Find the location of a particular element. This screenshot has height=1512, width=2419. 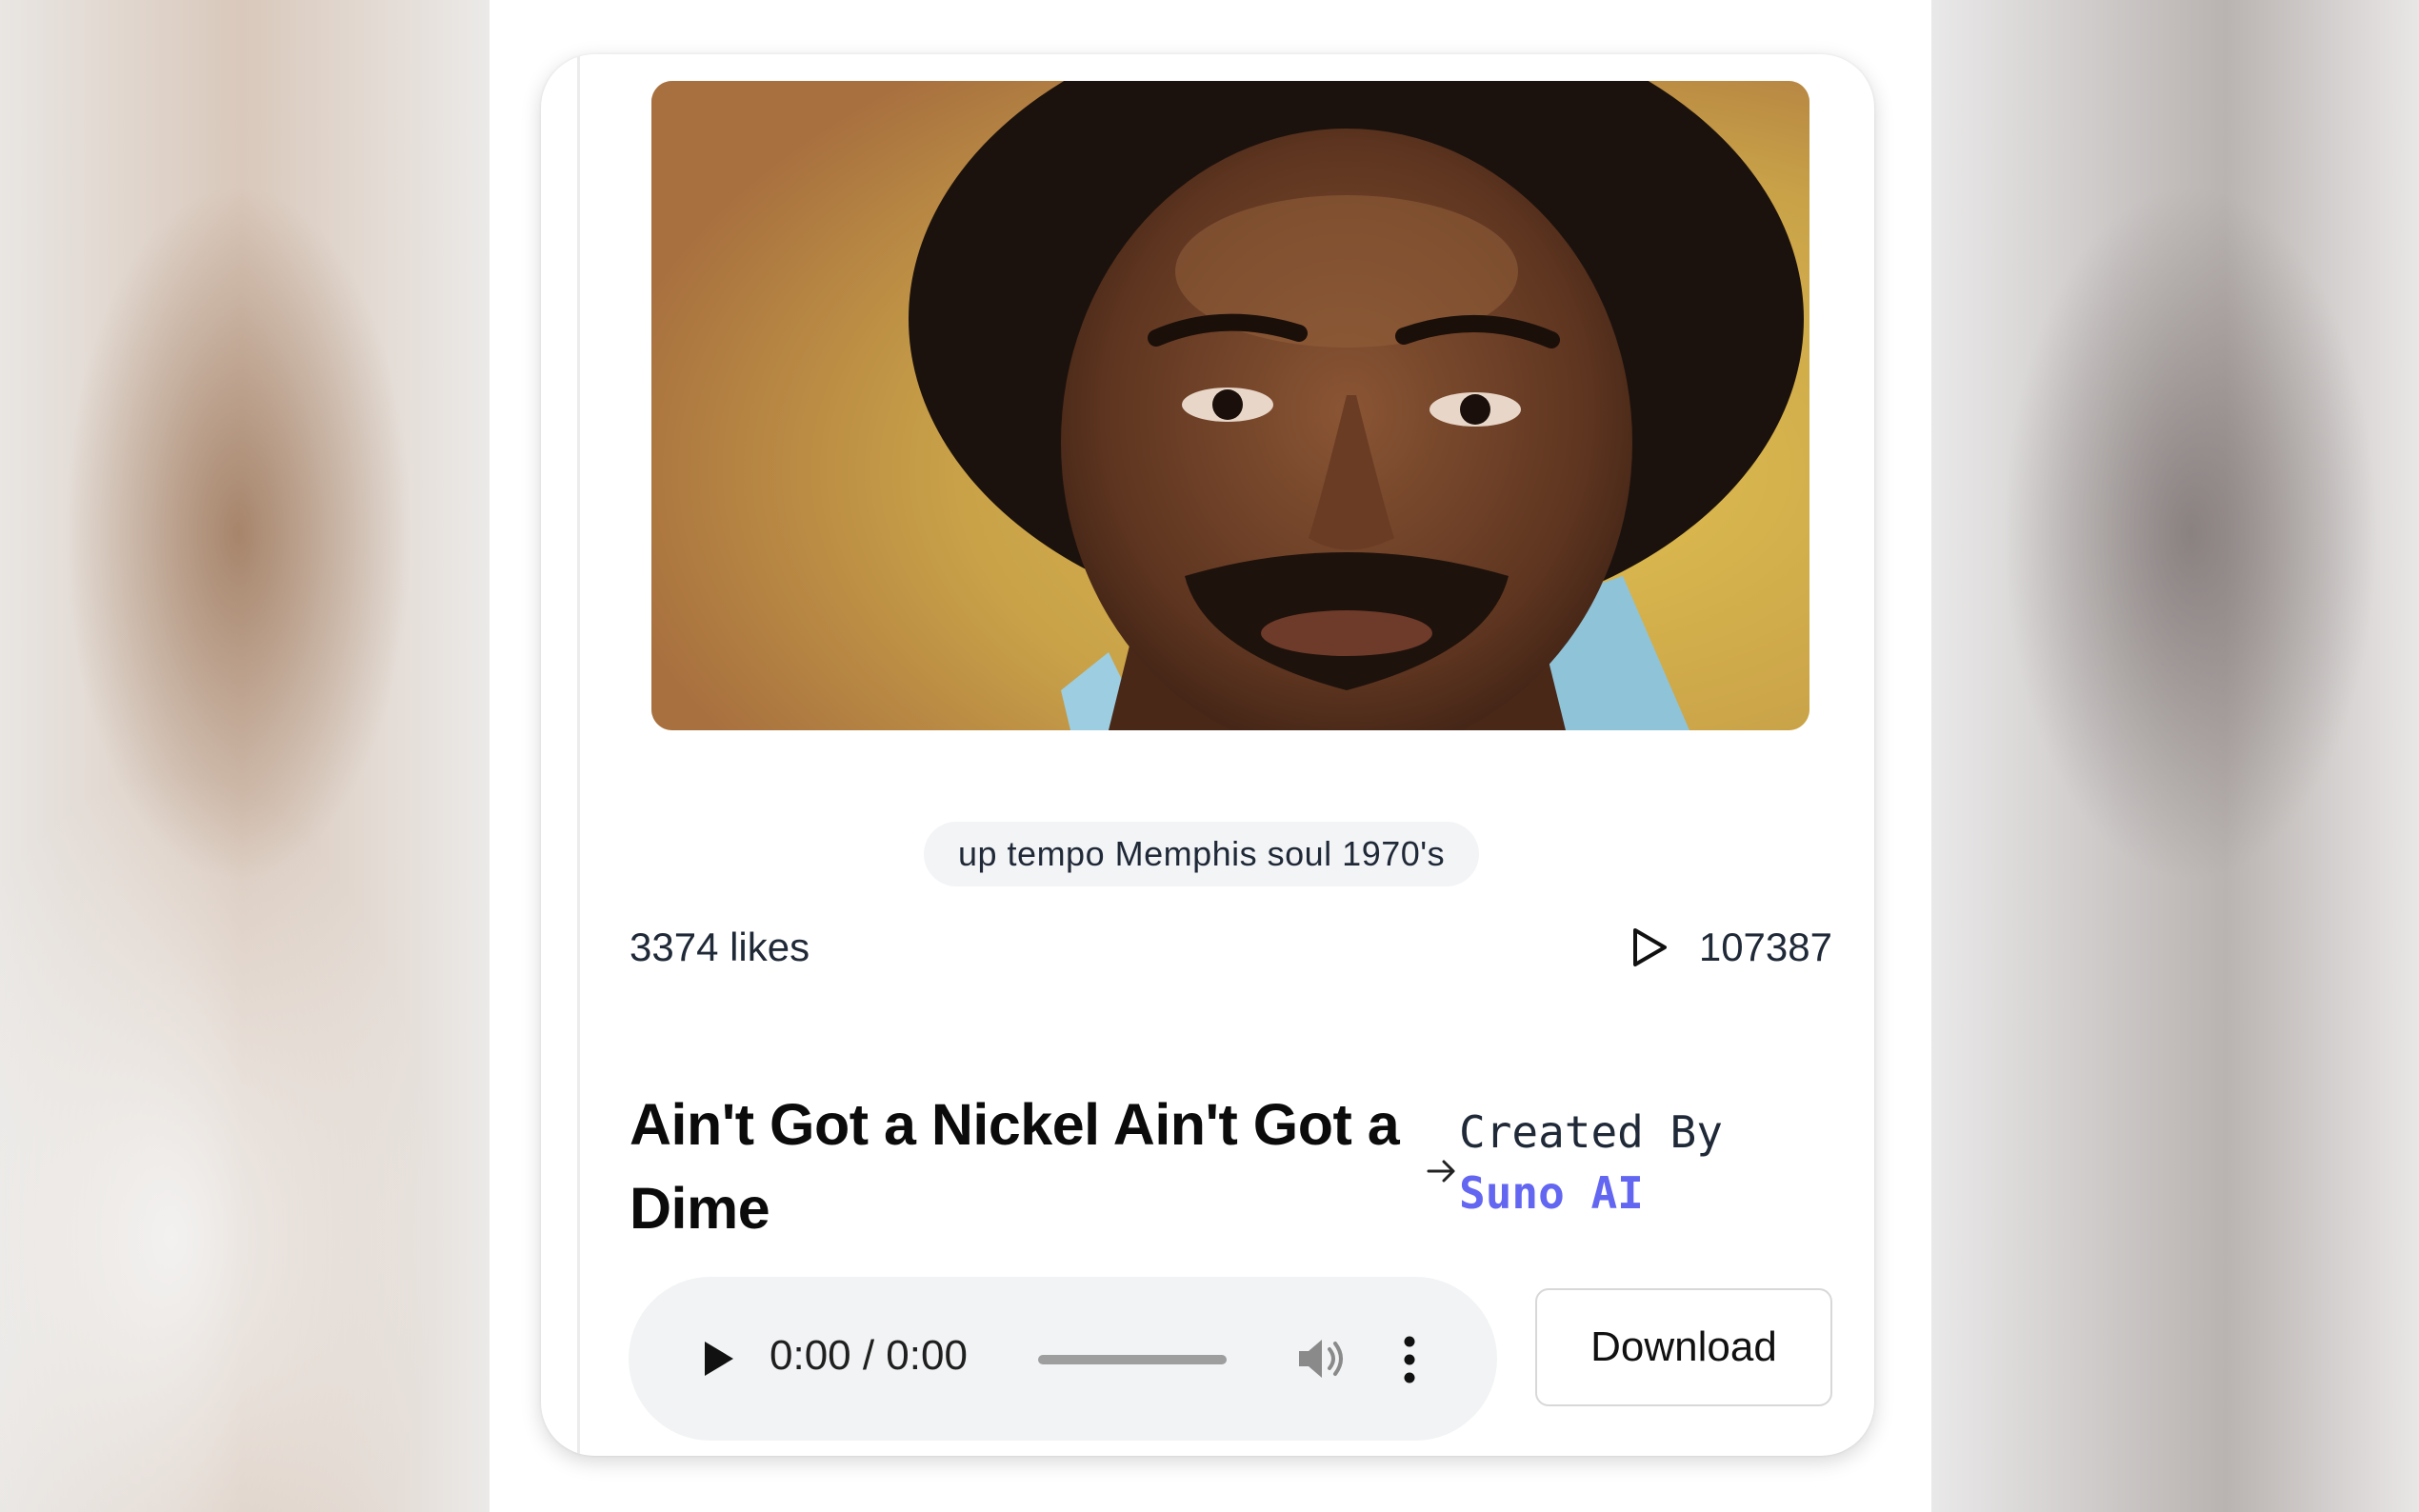

card-divider is located at coordinates (578, 755).